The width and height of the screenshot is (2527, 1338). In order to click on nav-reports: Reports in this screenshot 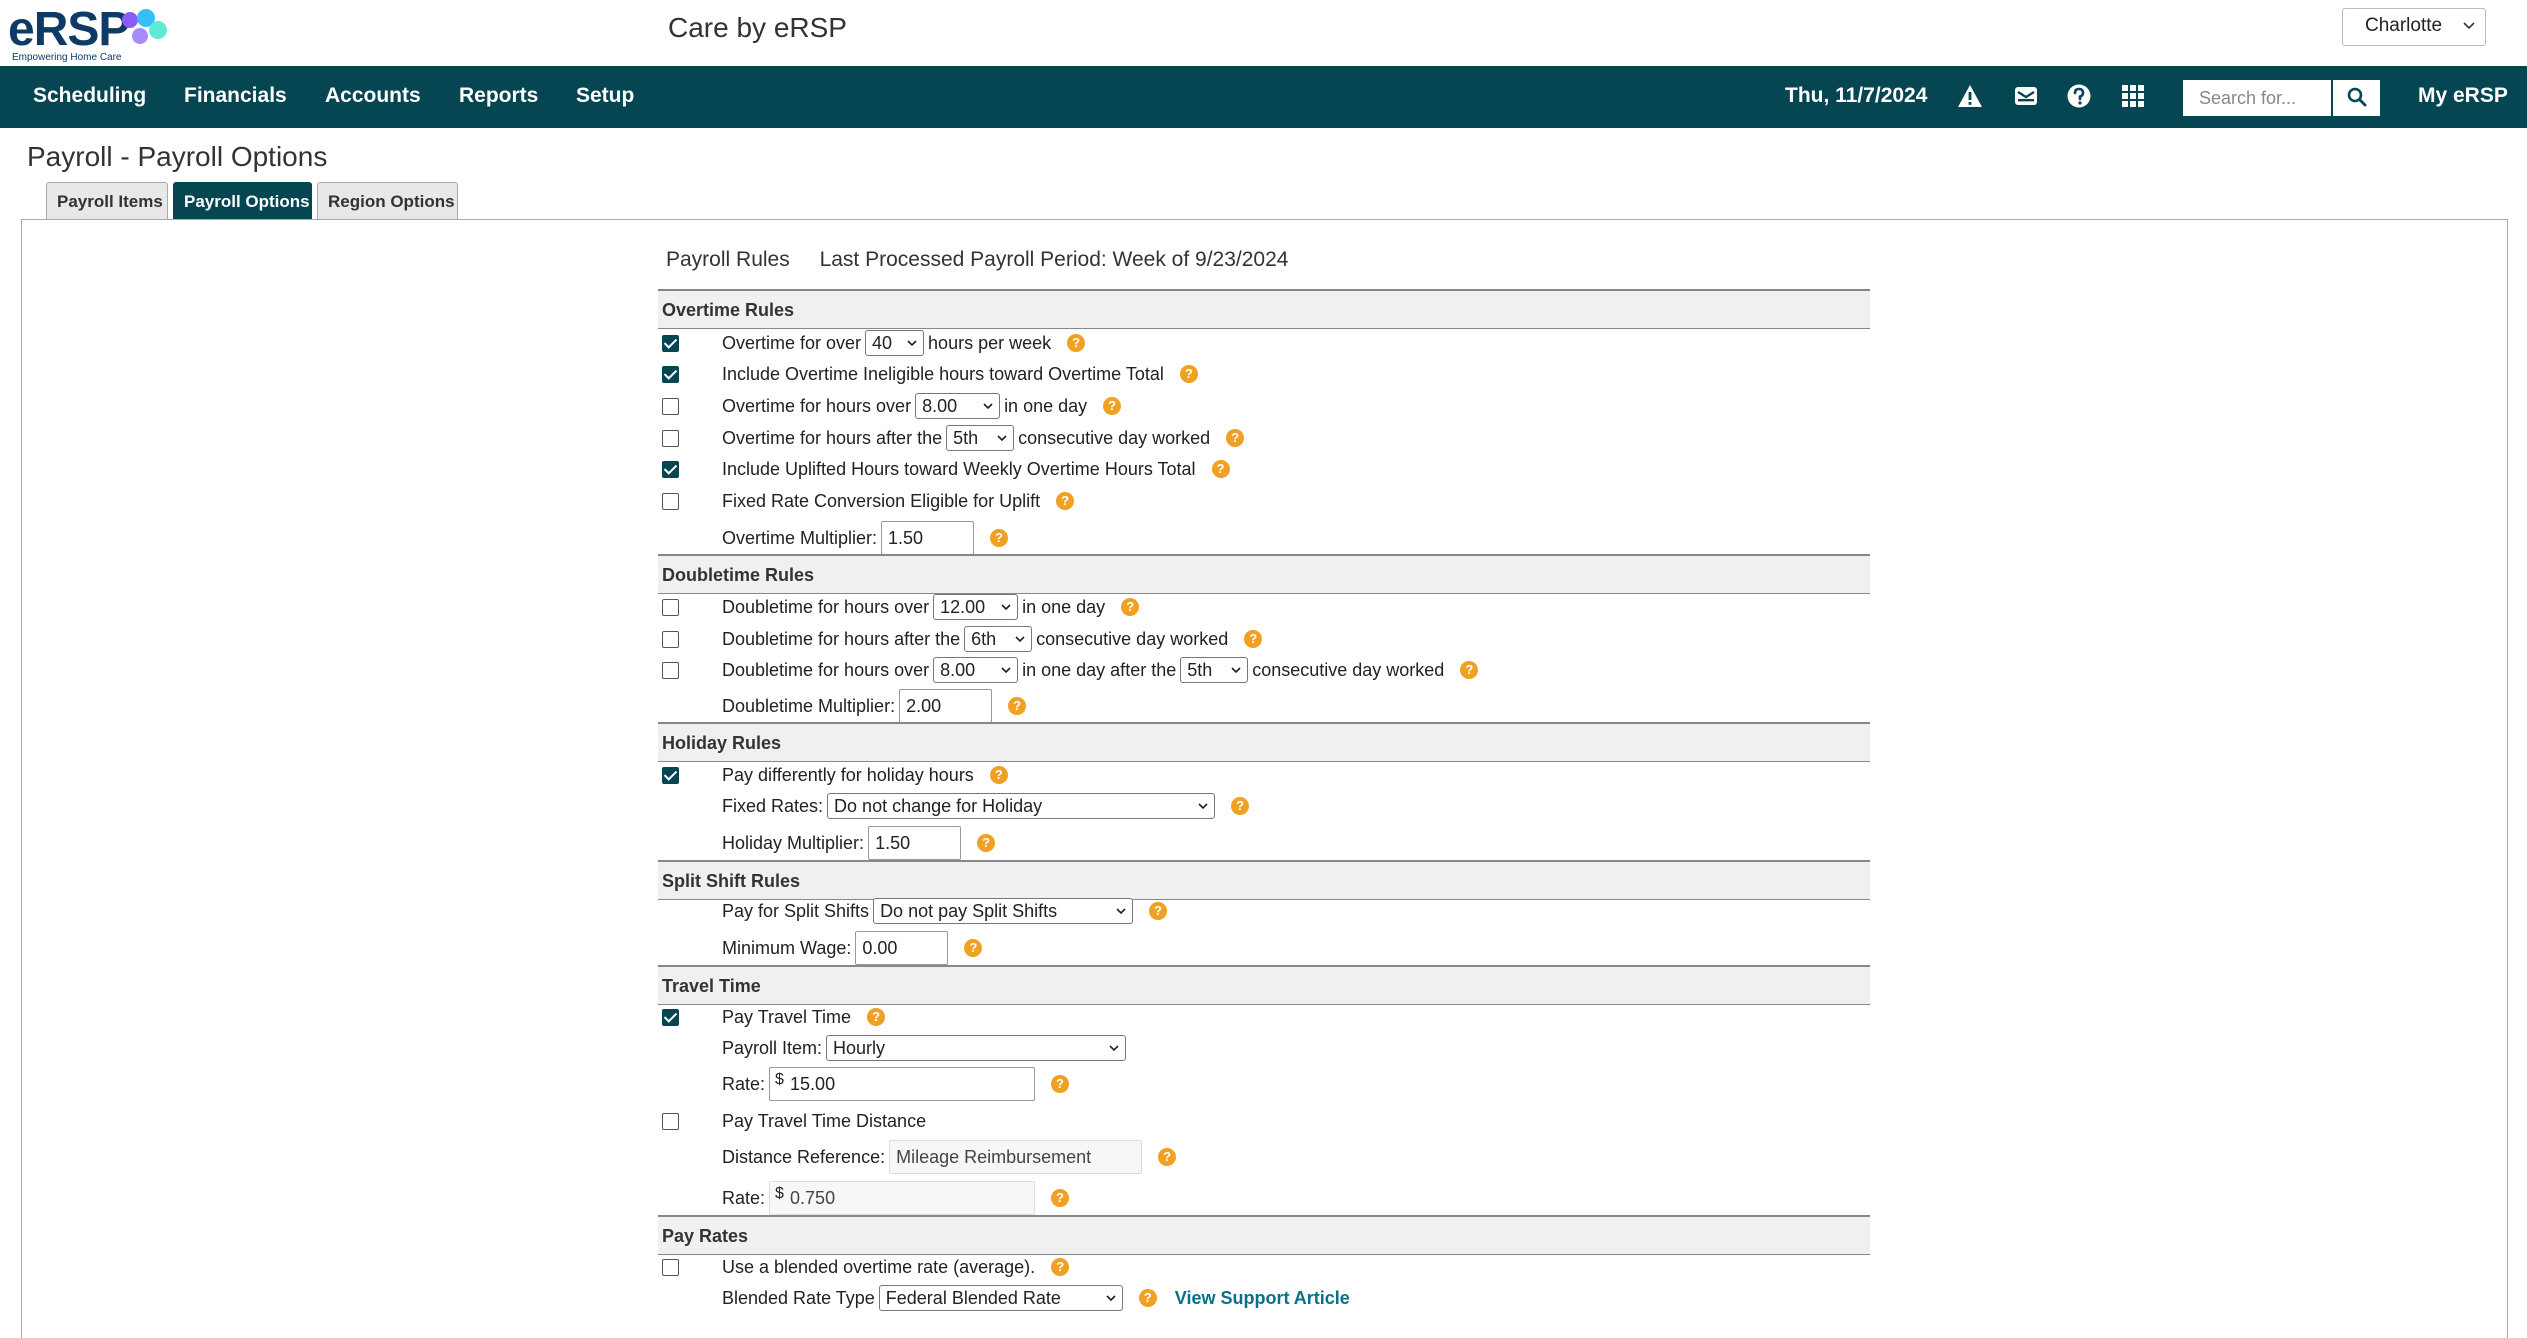, I will do `click(498, 96)`.